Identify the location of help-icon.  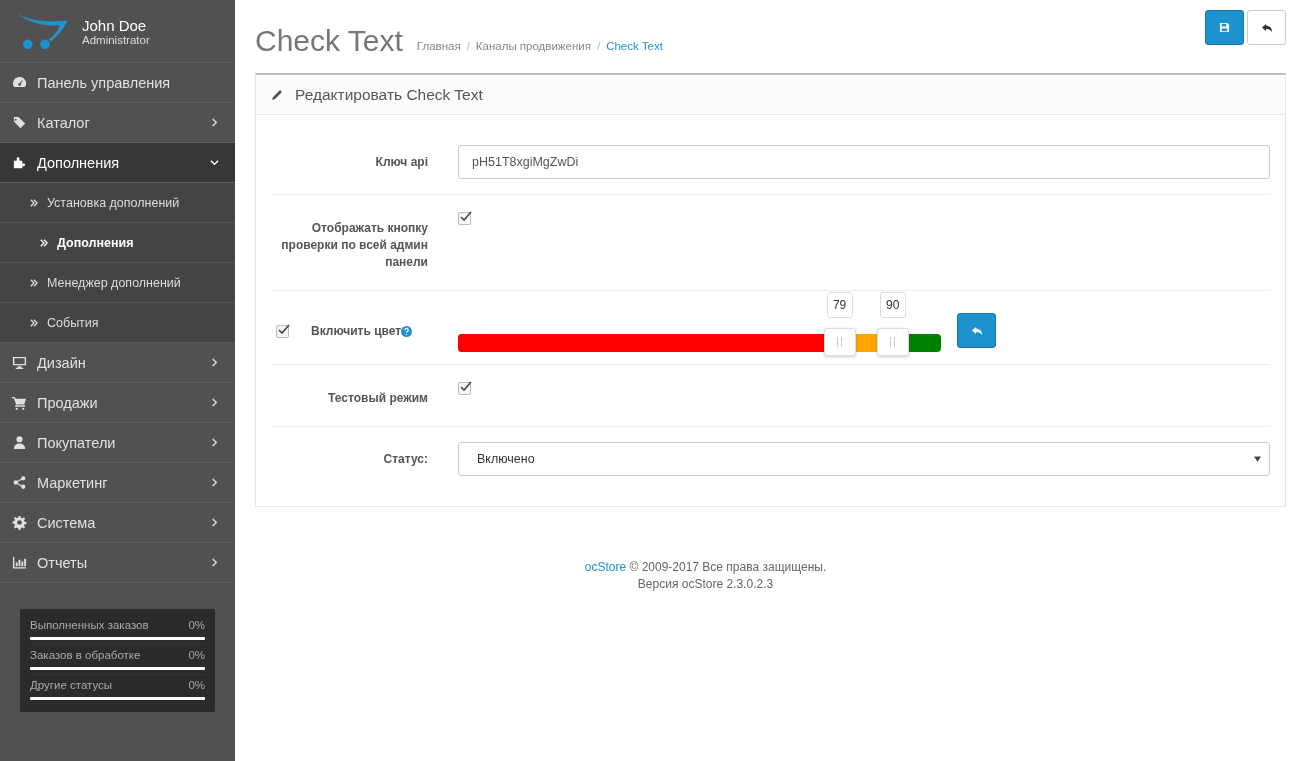
(407, 331).